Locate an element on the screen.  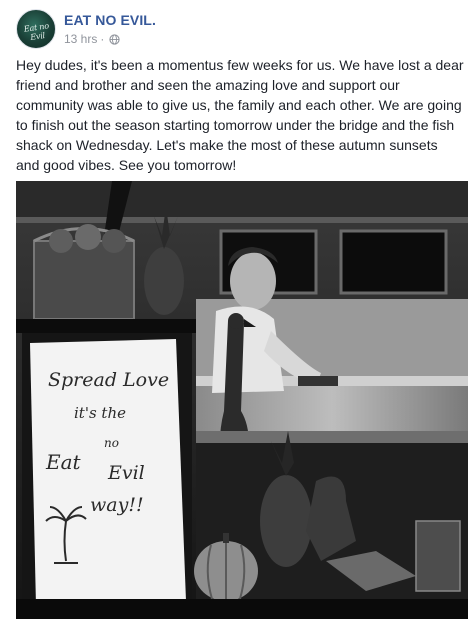
sign-line-5: Evil is located at coordinates (126, 473).